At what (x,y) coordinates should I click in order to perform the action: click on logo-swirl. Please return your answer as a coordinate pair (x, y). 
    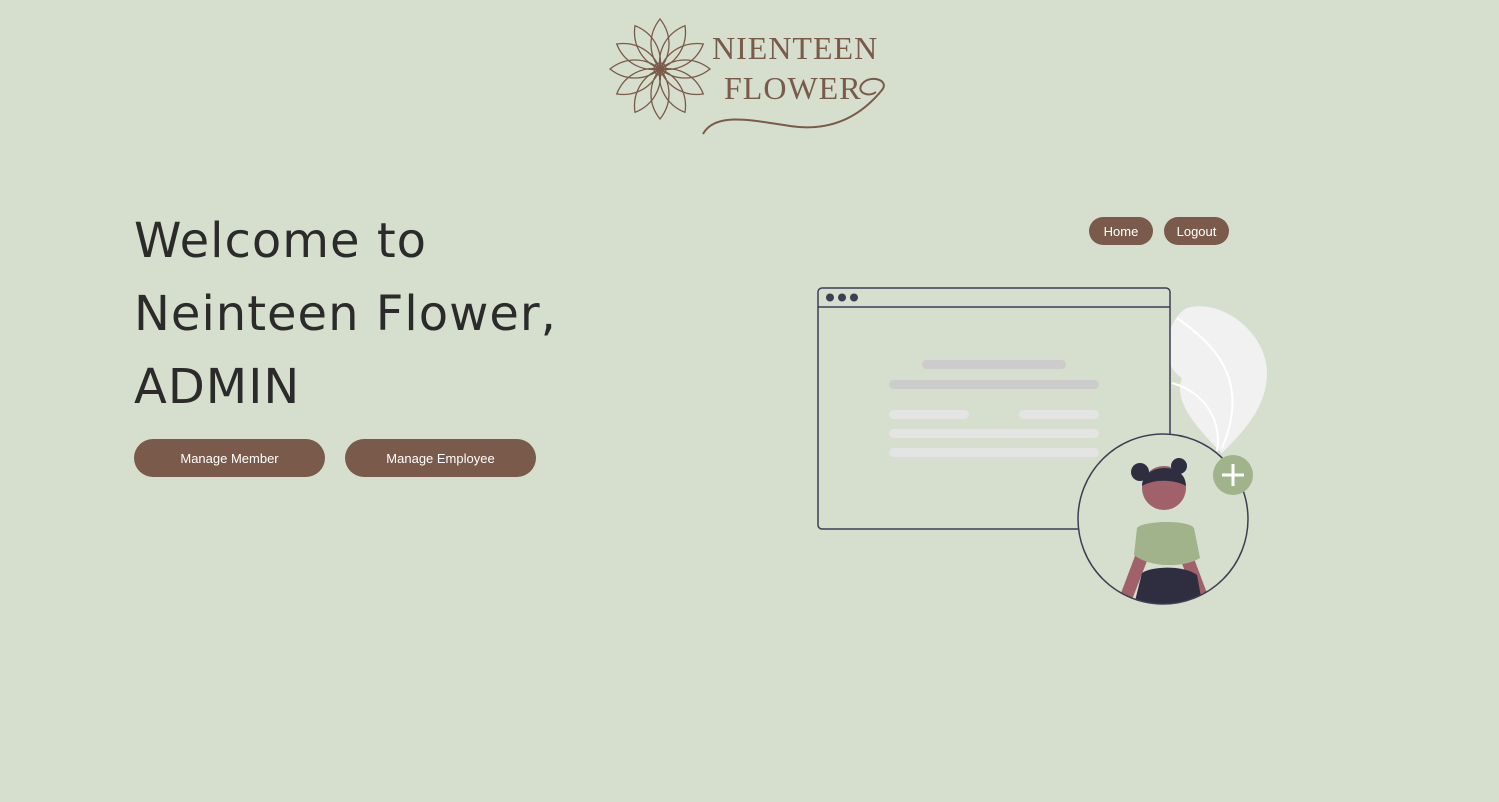
    Looking at the image, I should click on (793, 106).